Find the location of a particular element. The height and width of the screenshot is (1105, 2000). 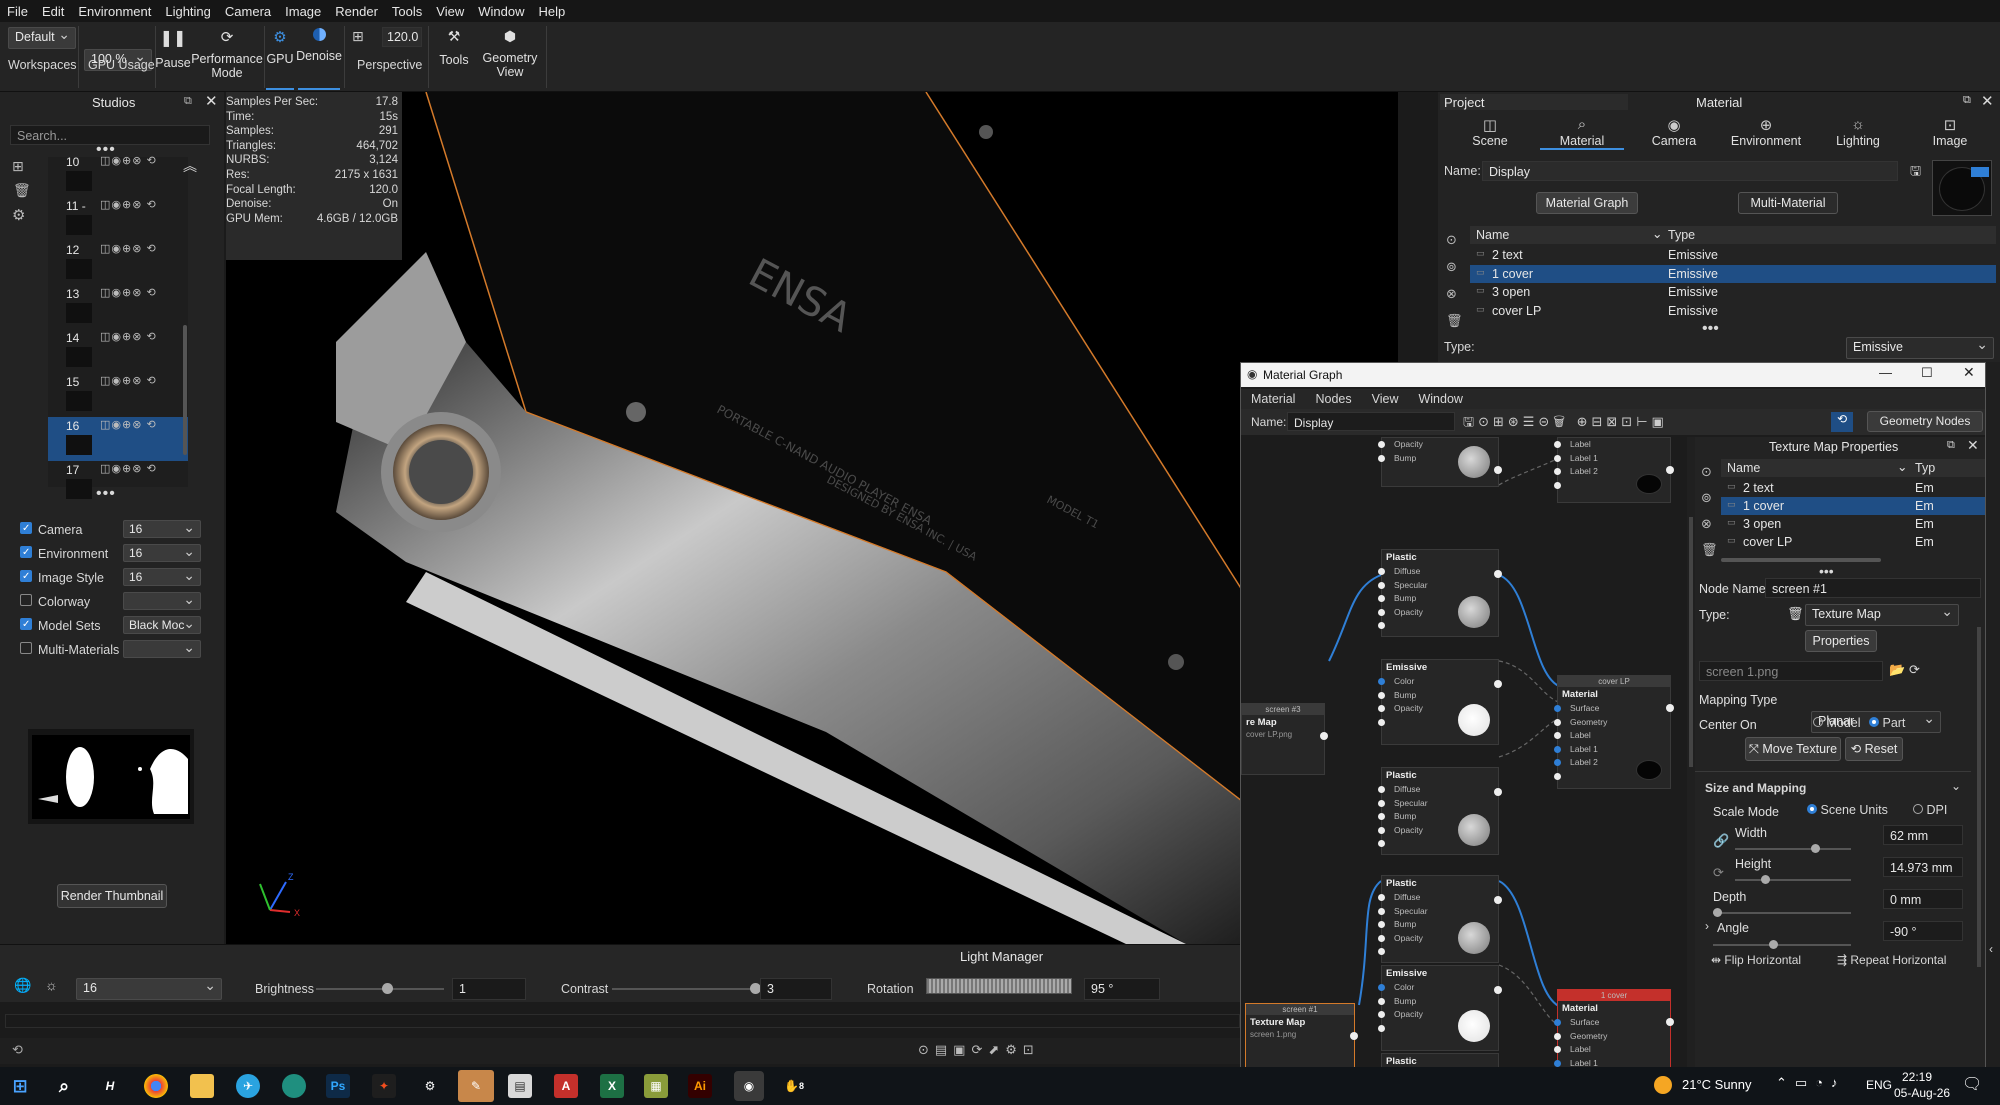

toggle-select is located at coordinates (162, 600).